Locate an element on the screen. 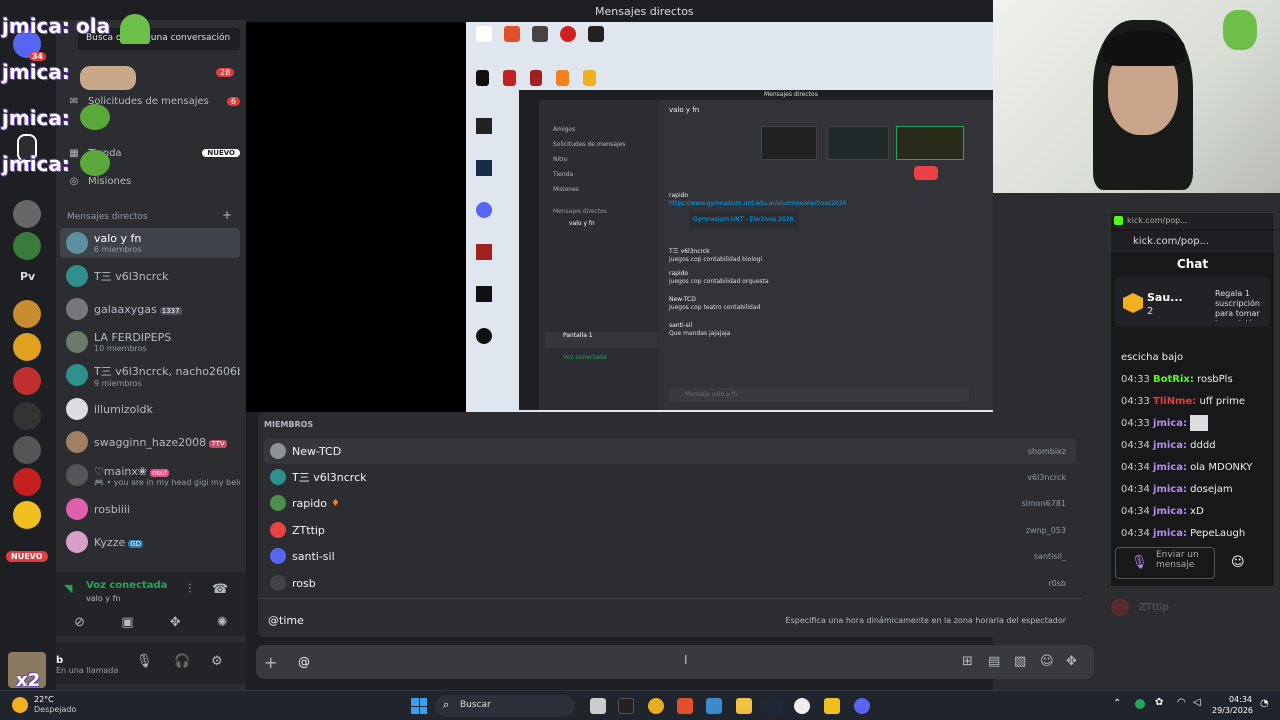 The height and width of the screenshot is (720, 1280). logitech-icon is located at coordinates (484, 336).